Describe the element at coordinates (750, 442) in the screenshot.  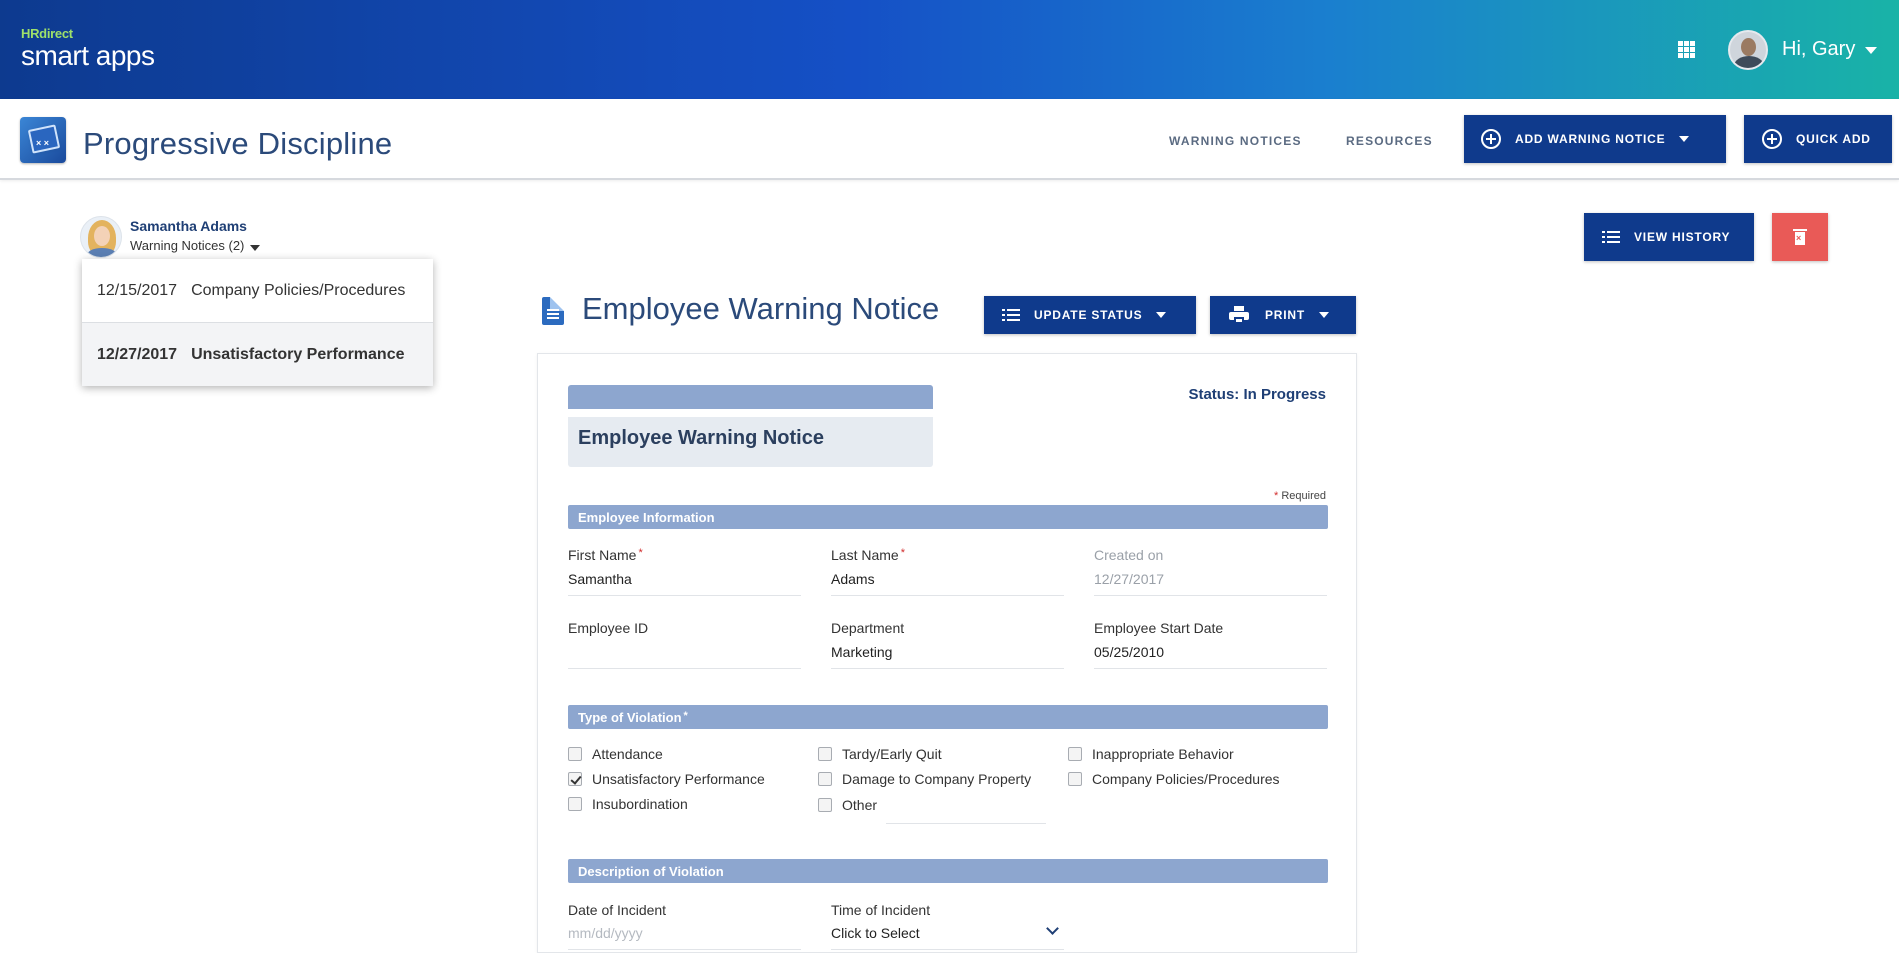
I see `form-banner-title: Employee Warning Notice` at that location.